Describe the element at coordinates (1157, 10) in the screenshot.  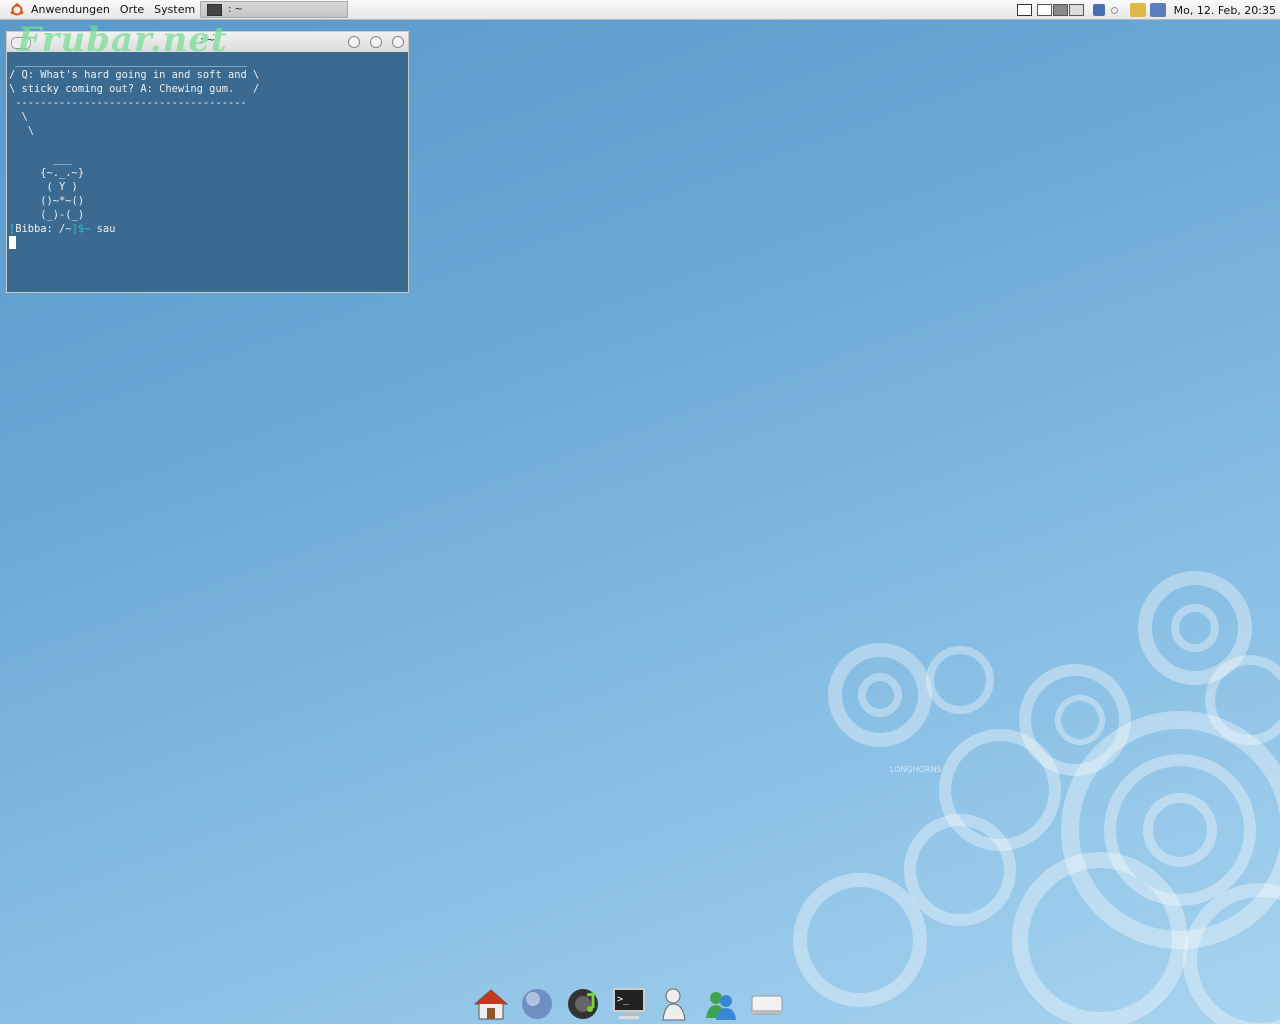
I see `network-icon` at that location.